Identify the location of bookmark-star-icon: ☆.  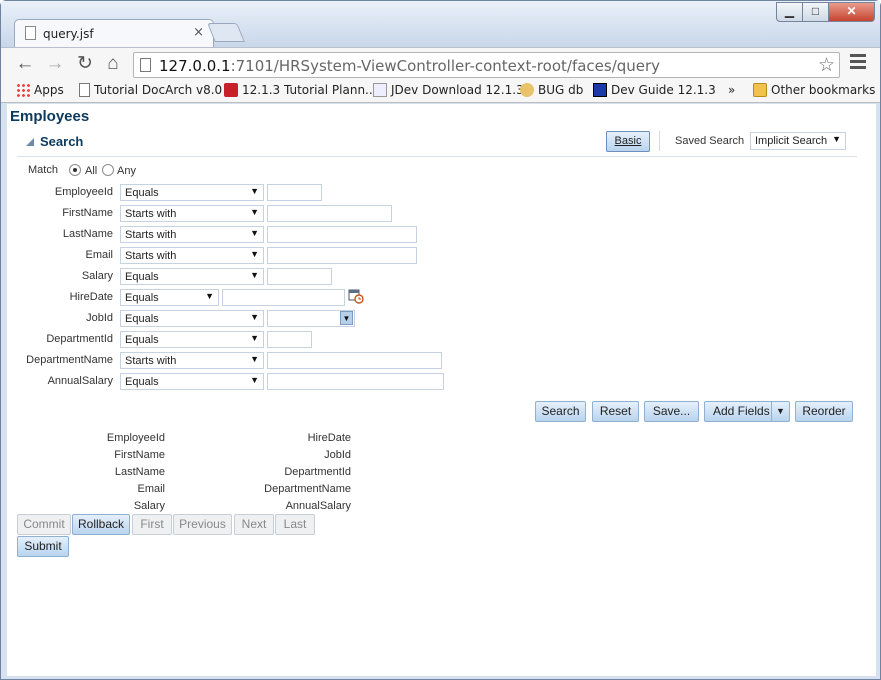
(826, 65).